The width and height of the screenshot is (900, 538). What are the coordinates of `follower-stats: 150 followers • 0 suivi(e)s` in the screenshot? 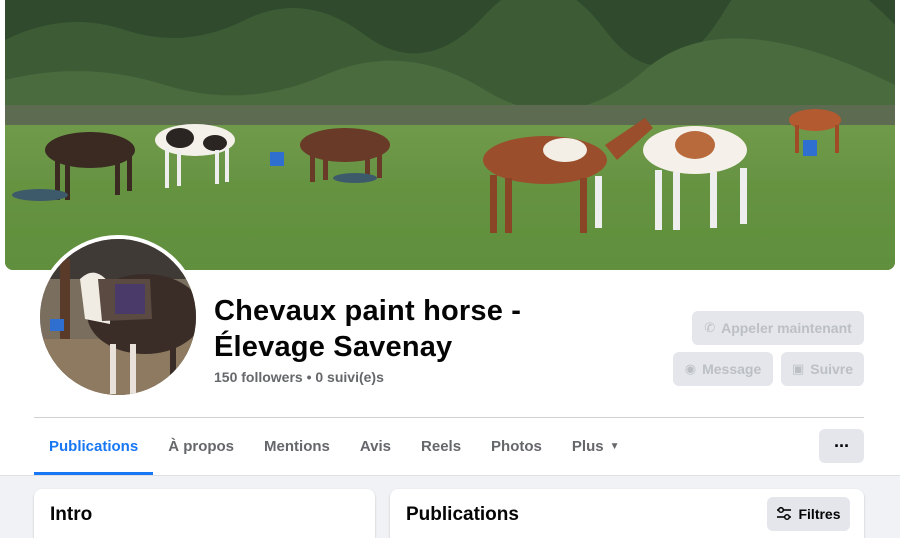 It's located at (299, 377).